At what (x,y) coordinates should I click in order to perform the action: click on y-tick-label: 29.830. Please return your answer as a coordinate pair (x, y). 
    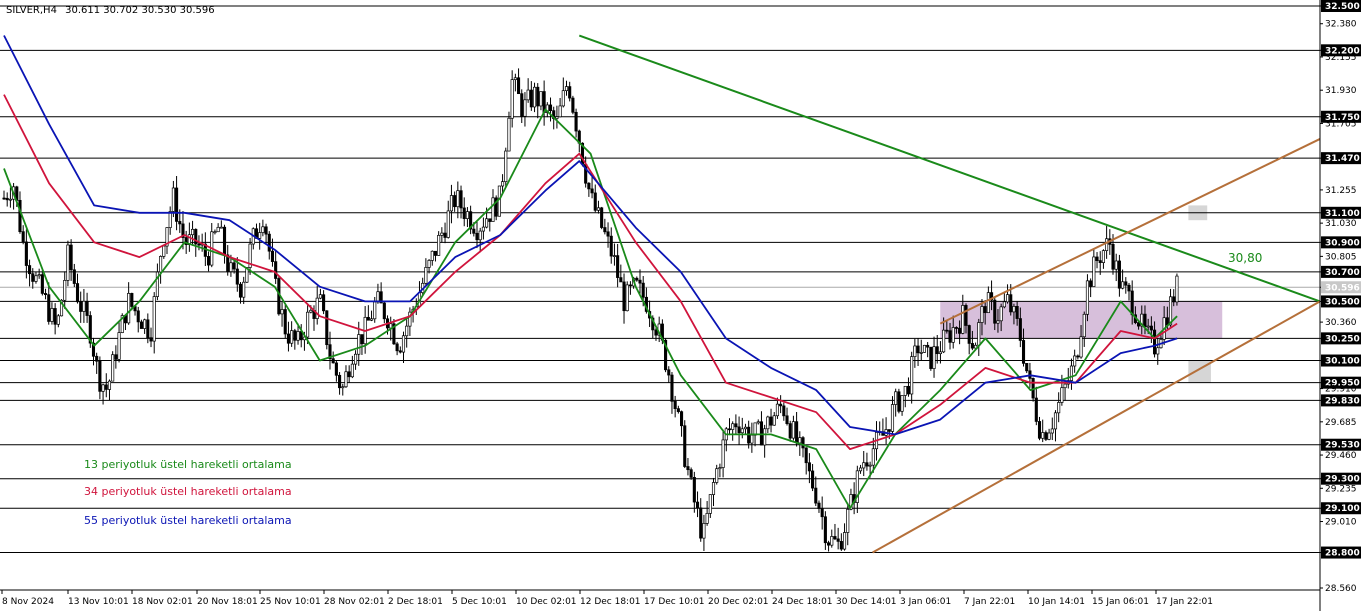
    Looking at the image, I should click on (1342, 401).